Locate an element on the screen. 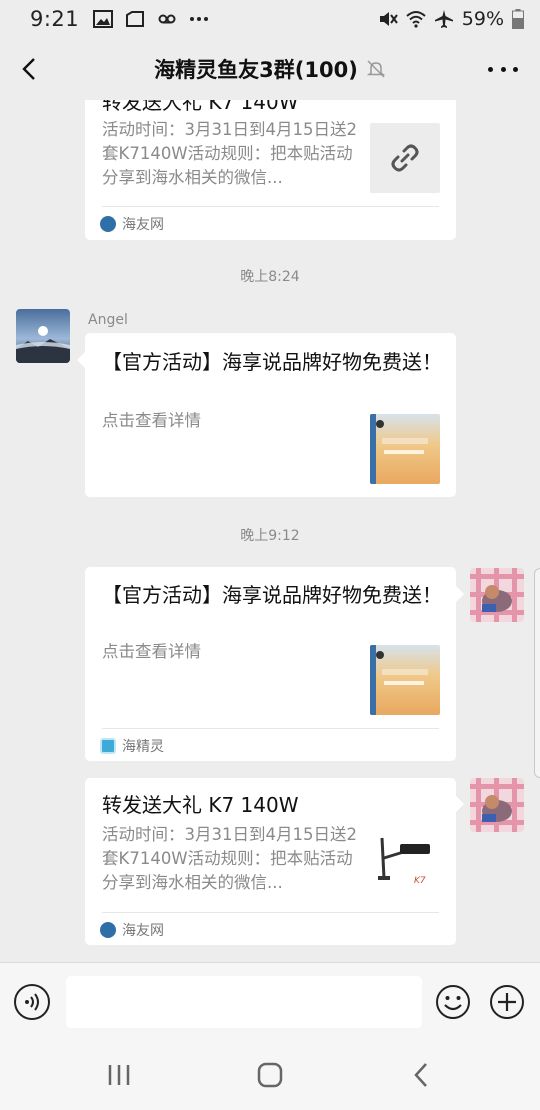 The width and height of the screenshot is (540, 1110). voicemail-icon is located at coordinates (167, 19).